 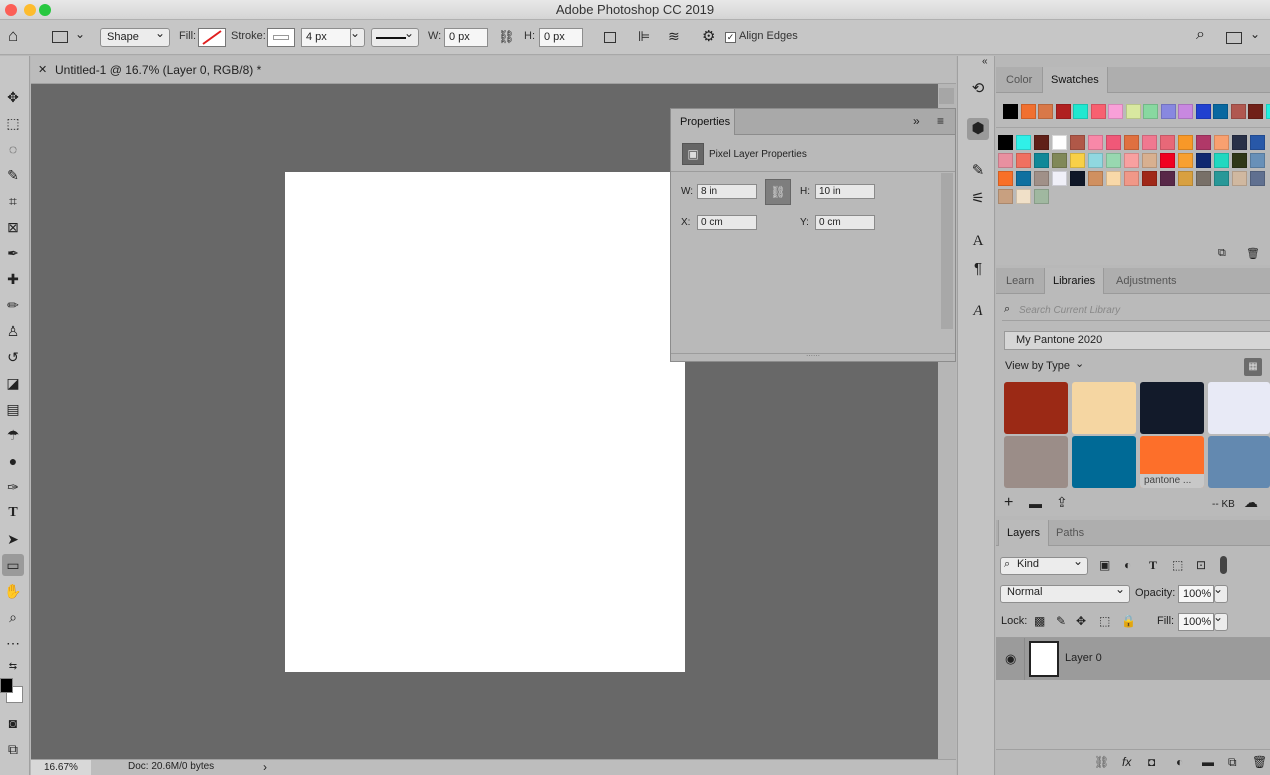 I want to click on tab-adjustments: Adjustments, so click(x=1146, y=281).